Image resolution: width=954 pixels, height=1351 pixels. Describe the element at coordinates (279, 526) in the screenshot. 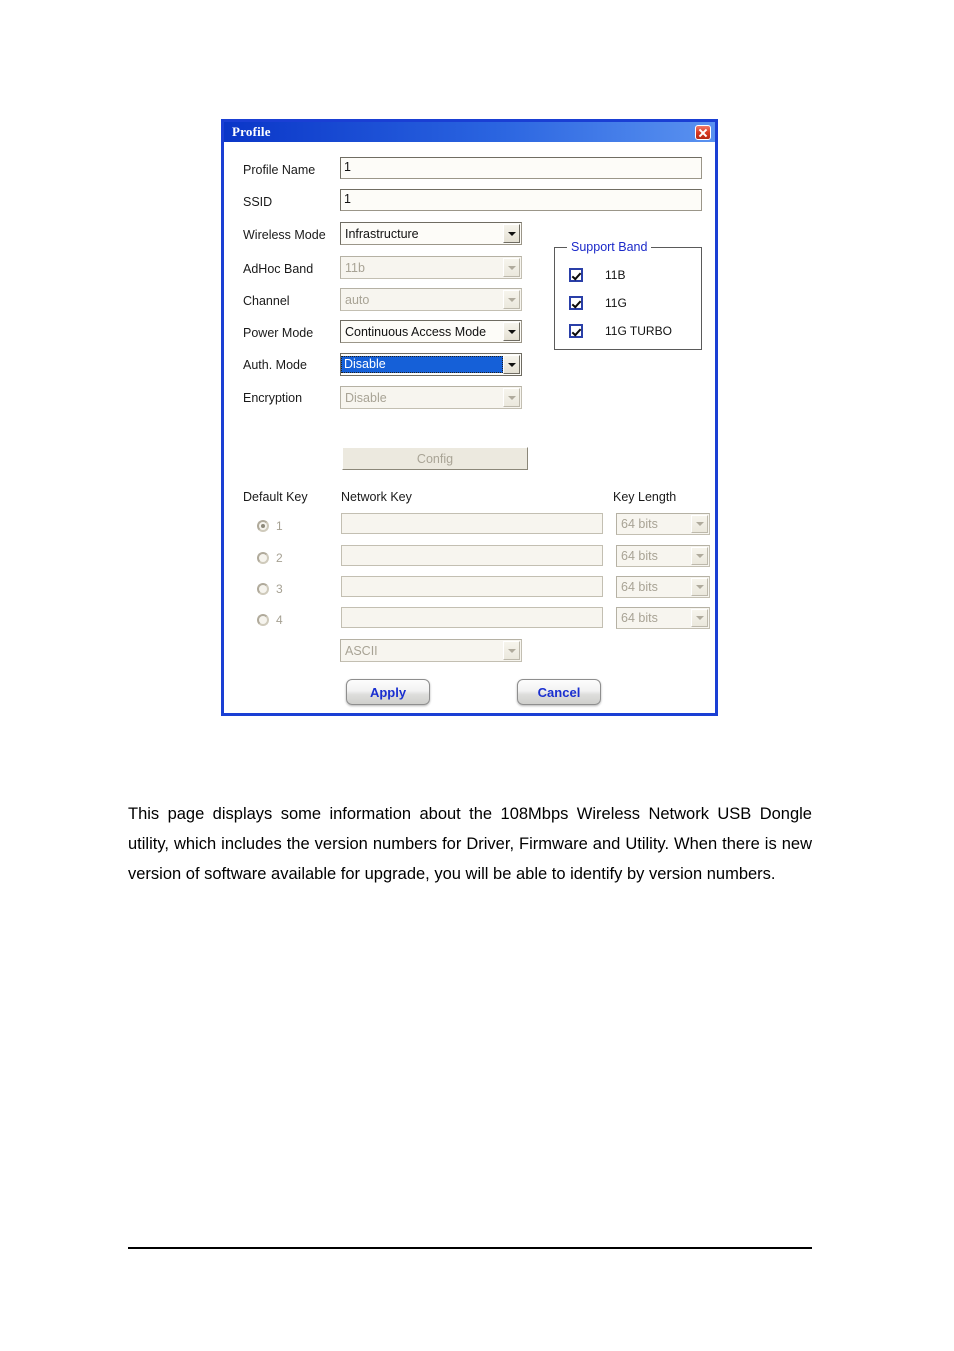

I see `default-key-index: 1` at that location.